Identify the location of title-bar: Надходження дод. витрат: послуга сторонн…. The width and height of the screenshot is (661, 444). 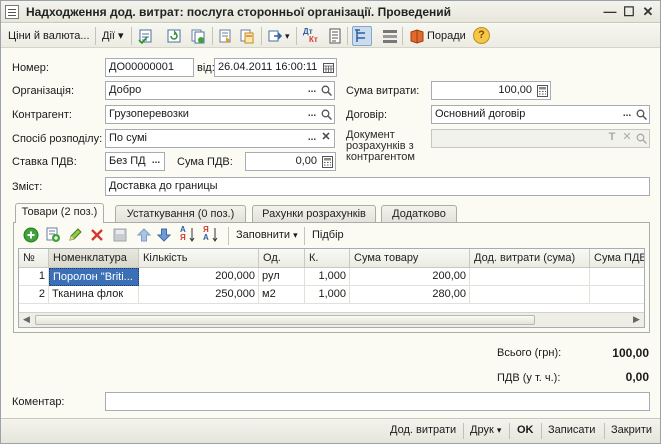
(330, 12).